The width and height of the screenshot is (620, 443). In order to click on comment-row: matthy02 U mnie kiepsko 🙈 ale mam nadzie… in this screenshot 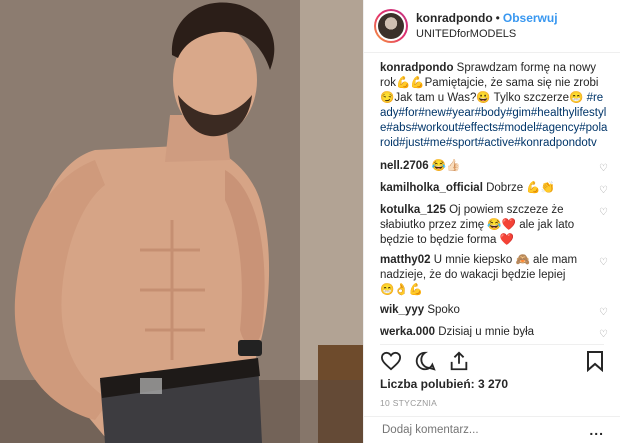, I will do `click(494, 275)`.